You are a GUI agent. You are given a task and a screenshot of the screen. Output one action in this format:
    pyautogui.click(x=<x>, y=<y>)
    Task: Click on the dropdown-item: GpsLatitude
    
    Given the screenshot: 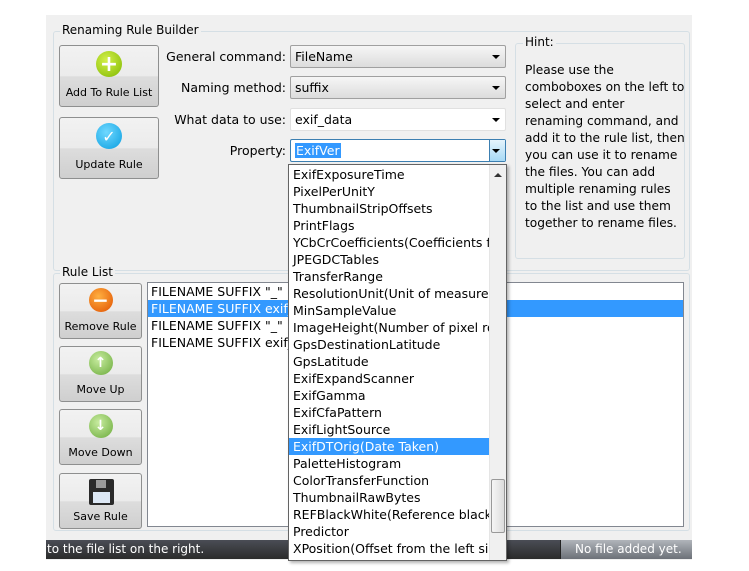 What is the action you would take?
    pyautogui.click(x=389, y=361)
    